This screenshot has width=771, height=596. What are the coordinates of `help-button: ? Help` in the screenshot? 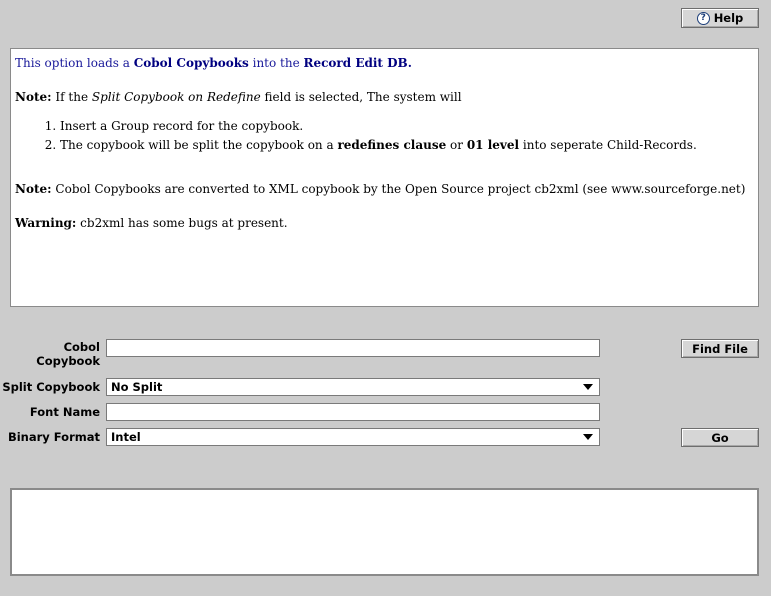 It's located at (720, 18).